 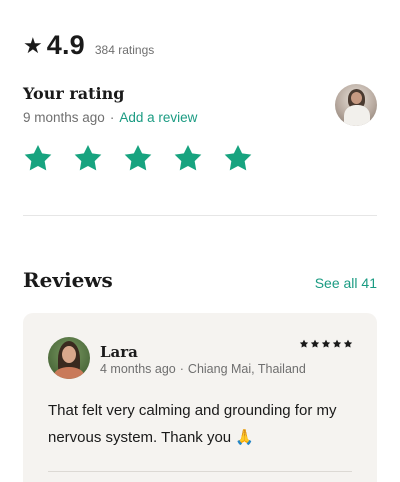 I want to click on review-meta: 4 months ago · Chiang Mai, Thailand, so click(x=203, y=369).